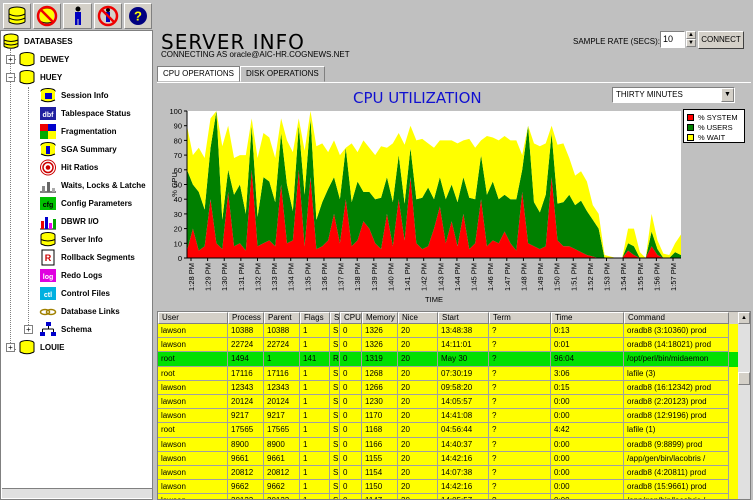  I want to click on person-icon, so click(77, 15).